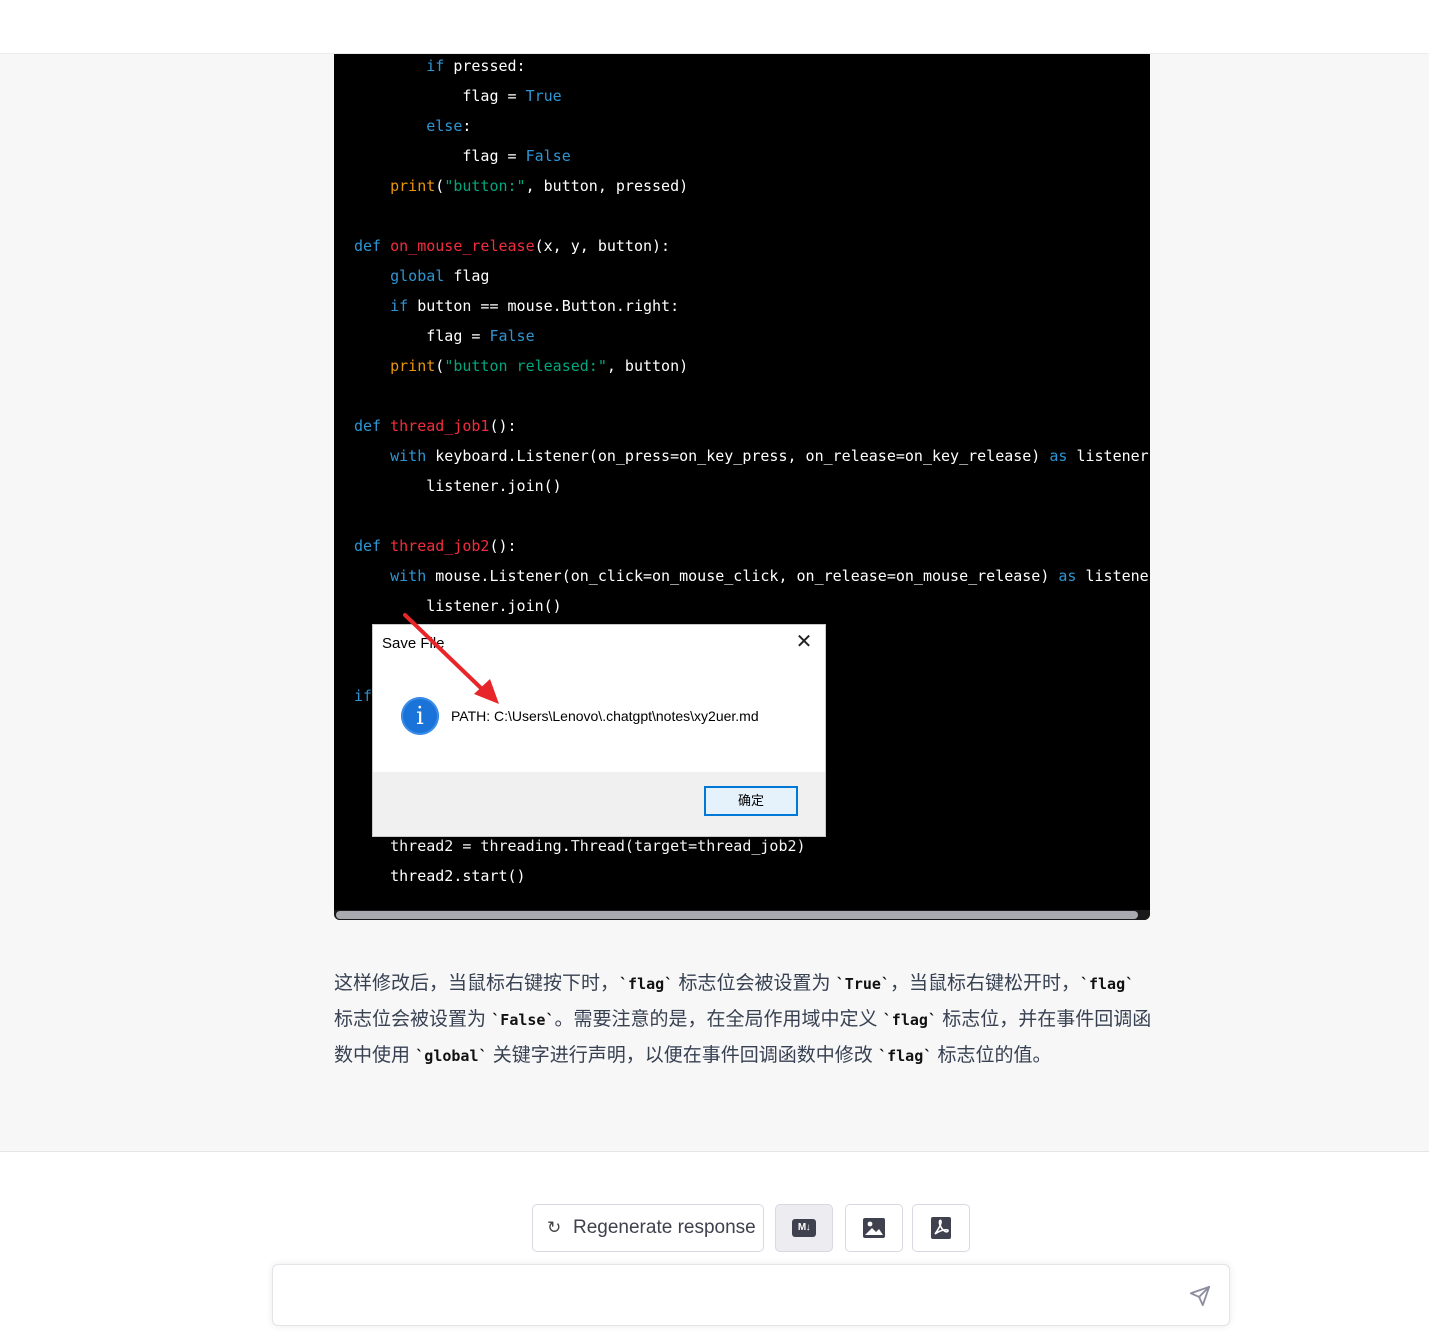 The width and height of the screenshot is (1429, 1332). I want to click on export-image-button, so click(874, 1228).